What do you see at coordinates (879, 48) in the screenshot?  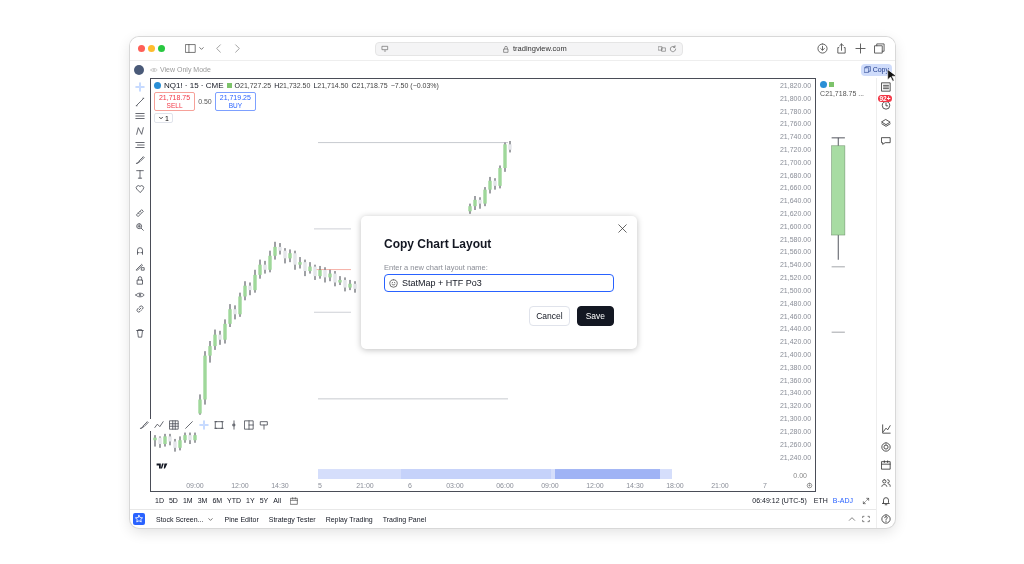 I see `tabs-icon` at bounding box center [879, 48].